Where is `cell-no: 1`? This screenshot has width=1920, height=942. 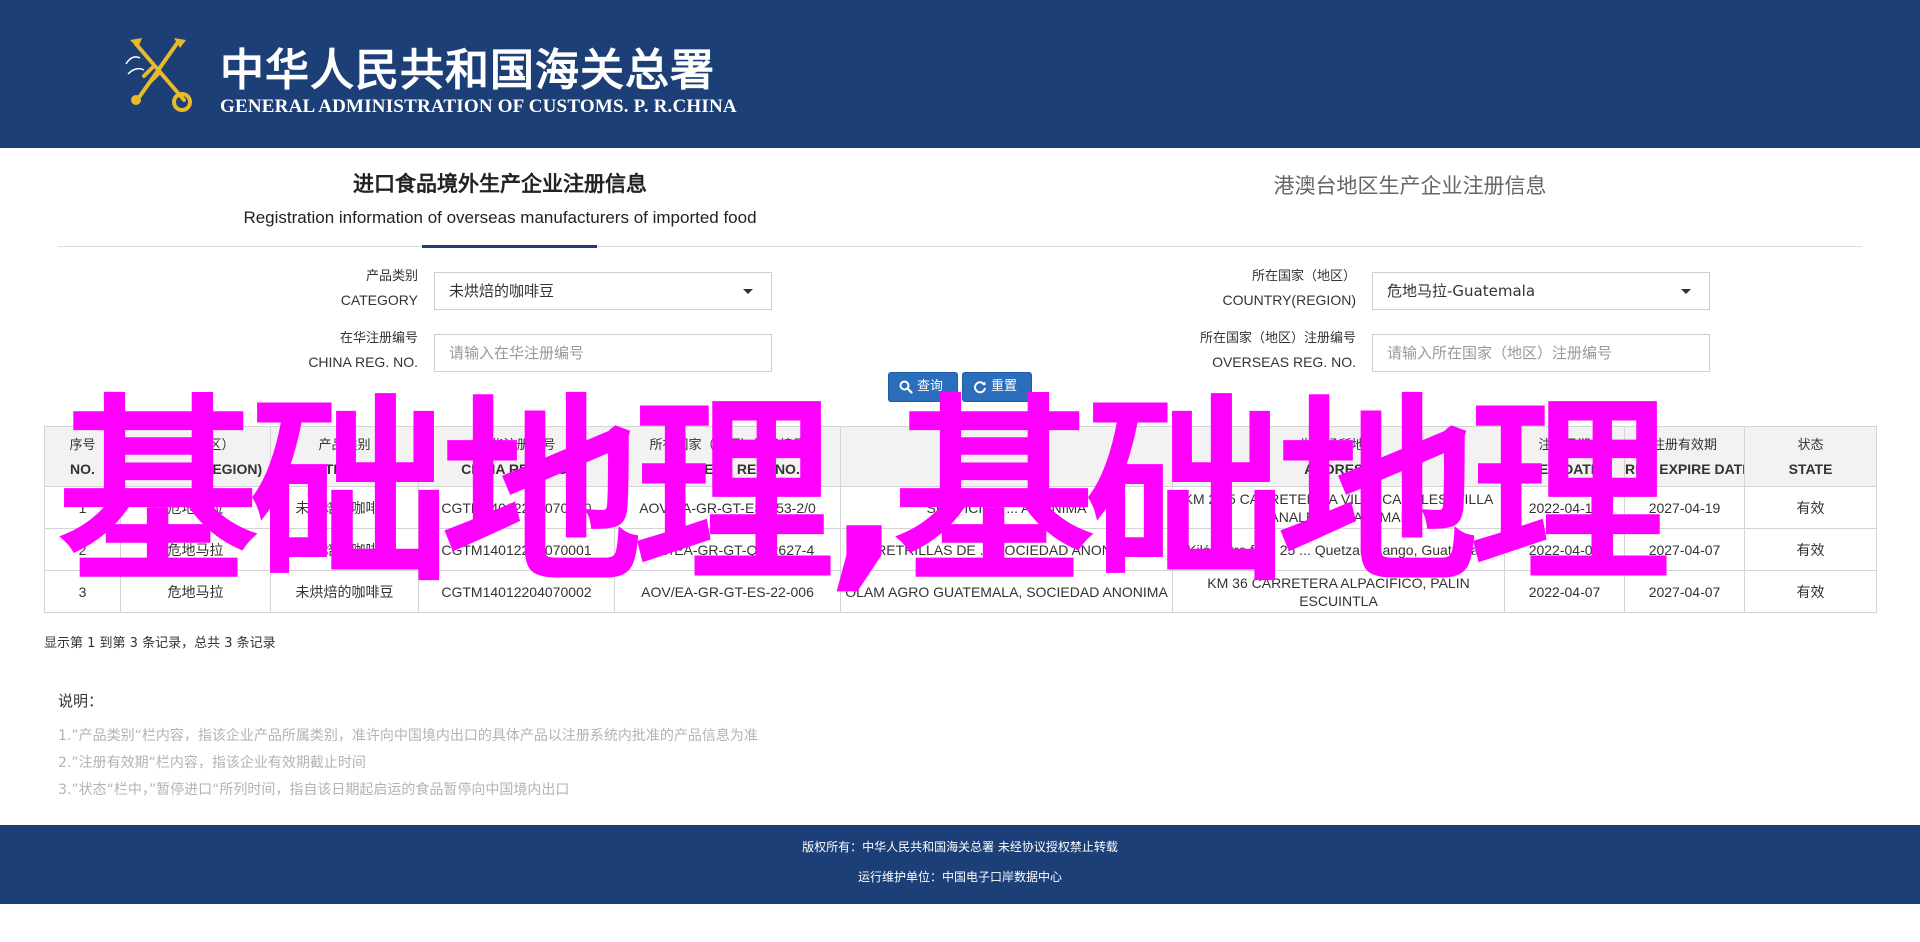 cell-no: 1 is located at coordinates (82, 507).